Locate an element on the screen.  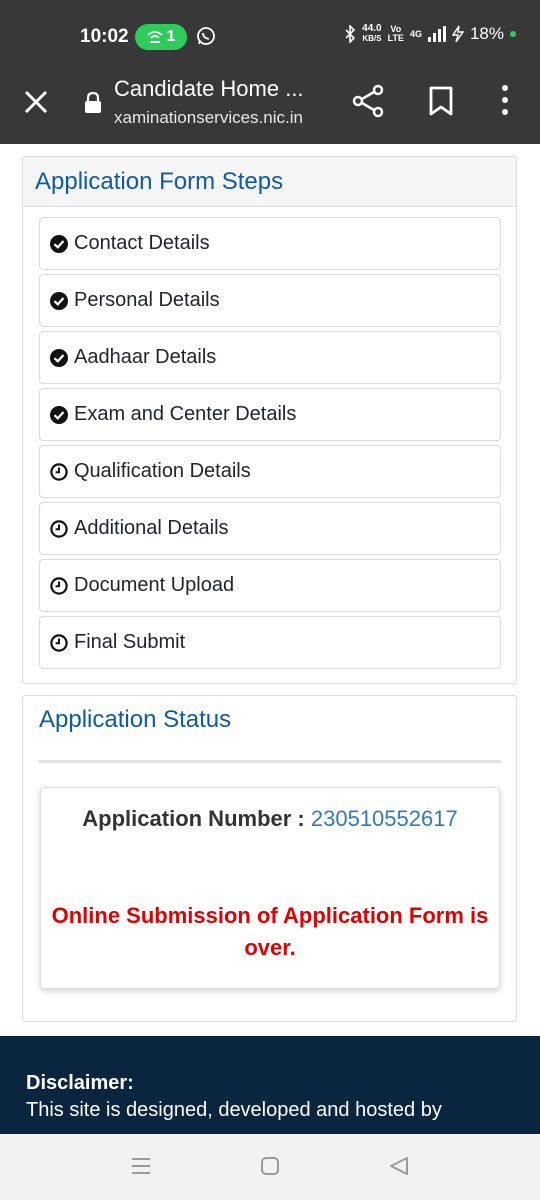
lock-icon is located at coordinates (93, 102).